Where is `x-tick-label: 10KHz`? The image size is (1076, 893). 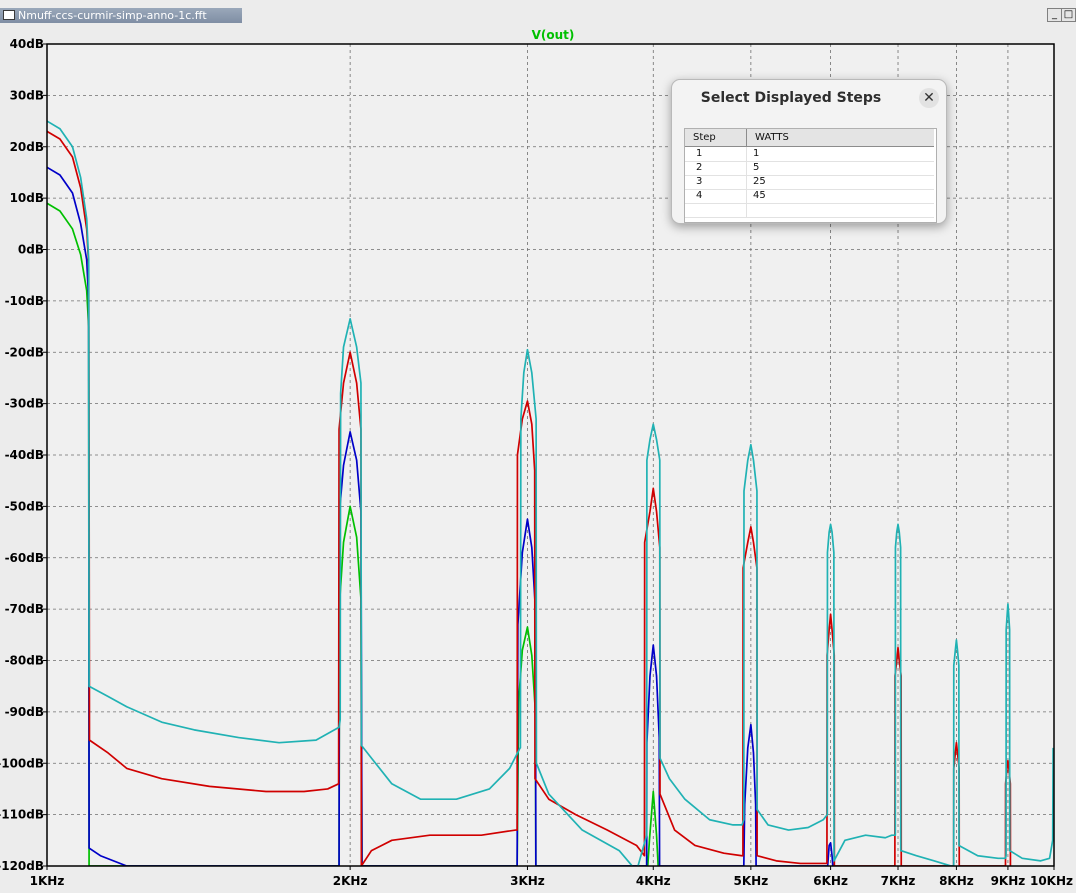 x-tick-label: 10KHz is located at coordinates (1051, 881).